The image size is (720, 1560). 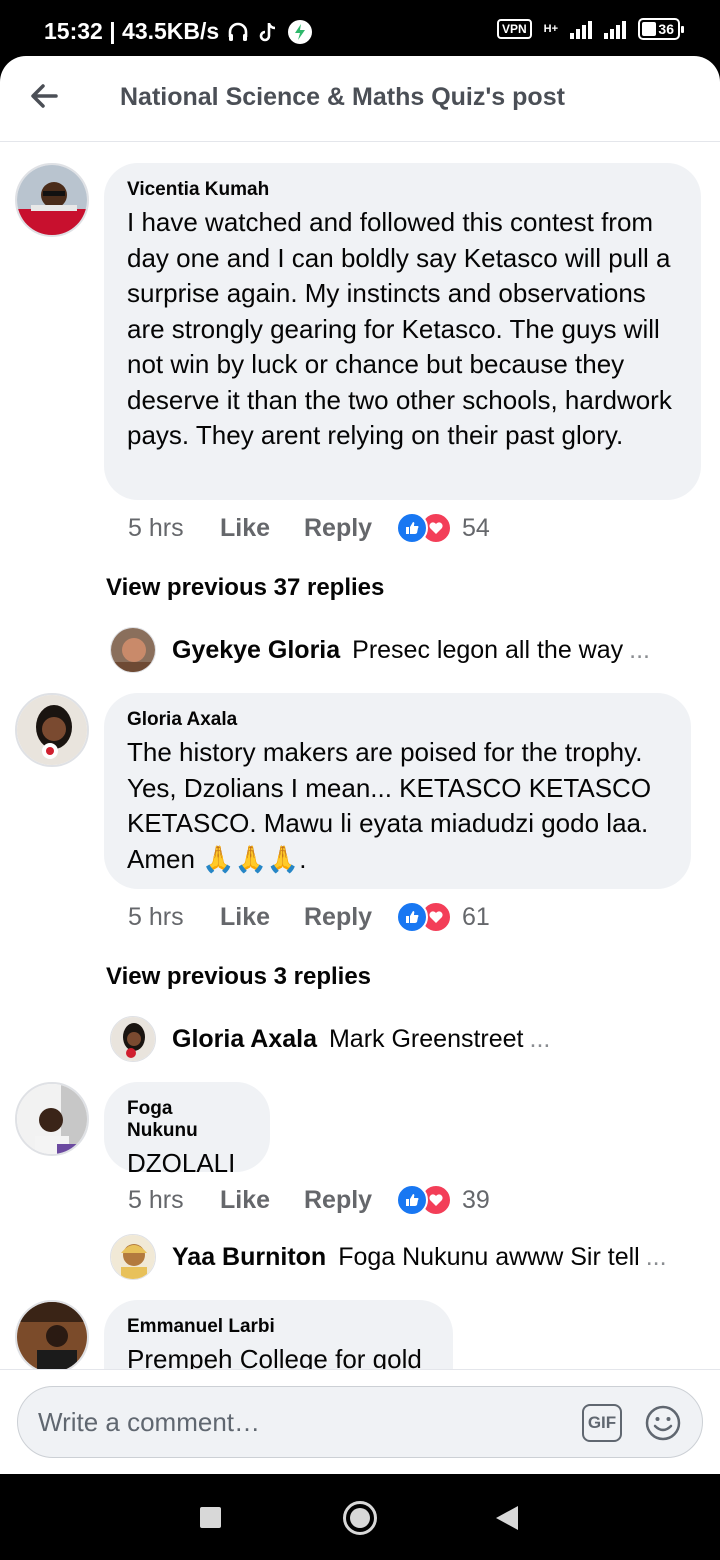 I want to click on reaction-count: 39, so click(x=476, y=1199).